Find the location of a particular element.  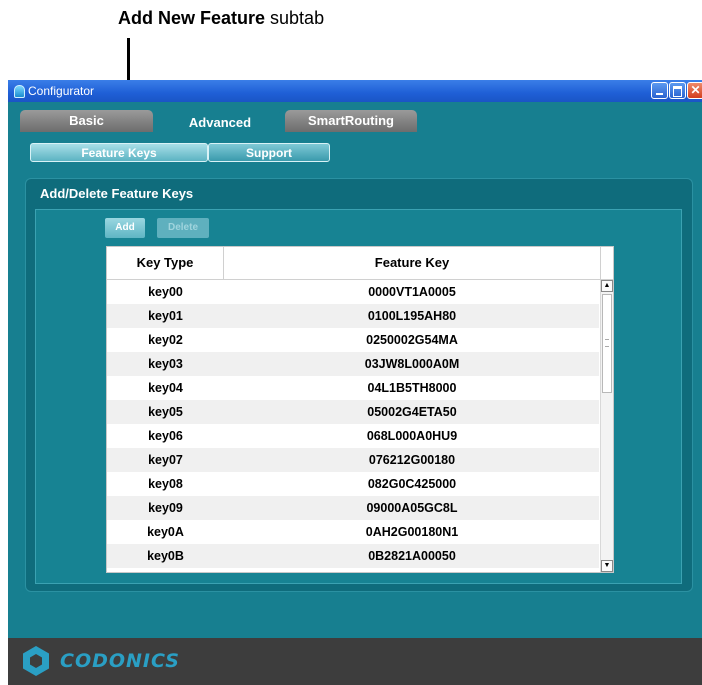

maximize-icon is located at coordinates (677, 90).